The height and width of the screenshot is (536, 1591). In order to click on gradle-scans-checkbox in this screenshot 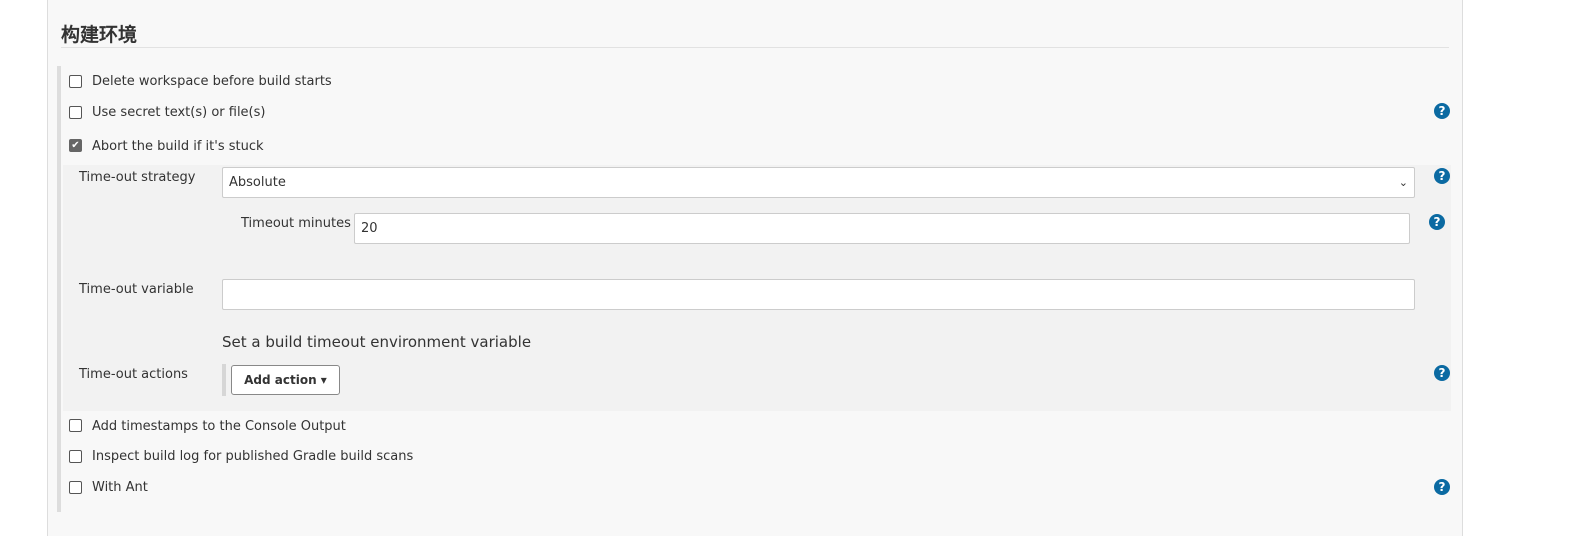, I will do `click(75, 456)`.